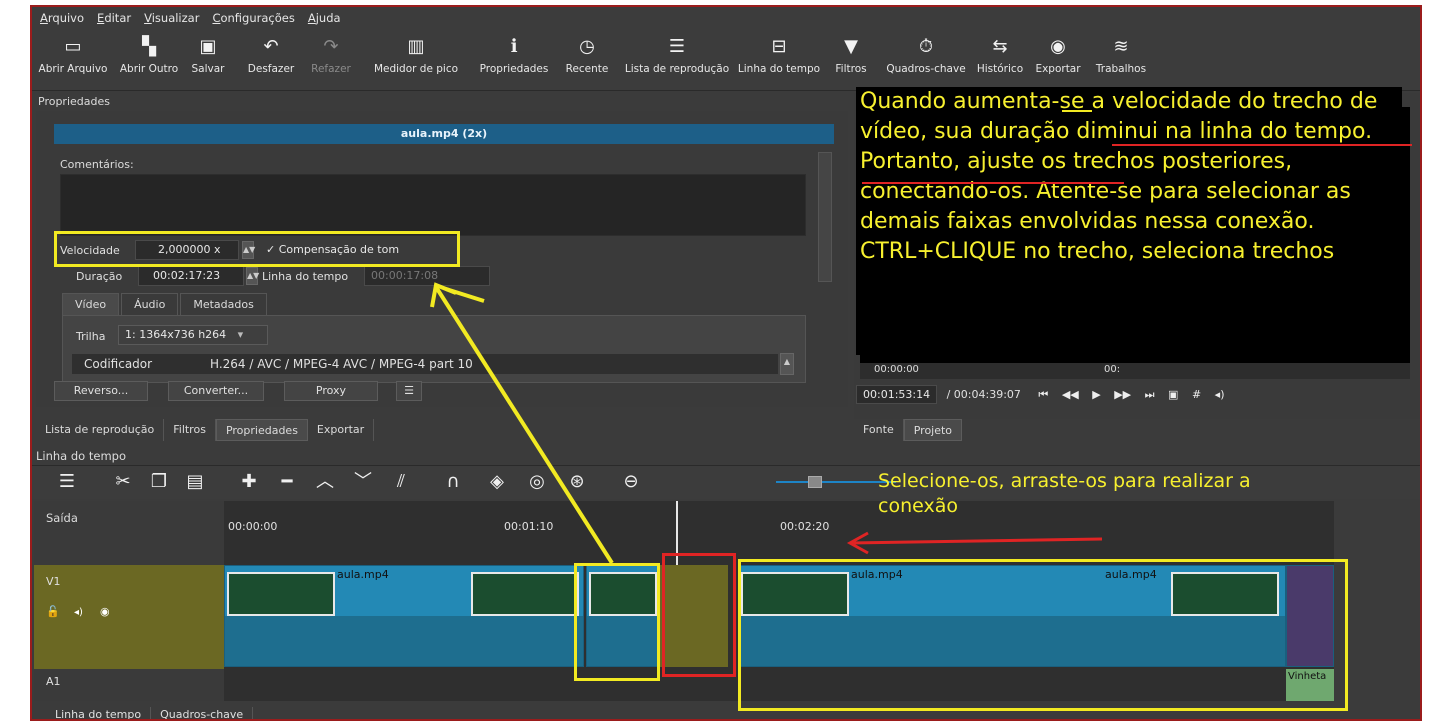  I want to click on arrow-left, so click(976, 541).